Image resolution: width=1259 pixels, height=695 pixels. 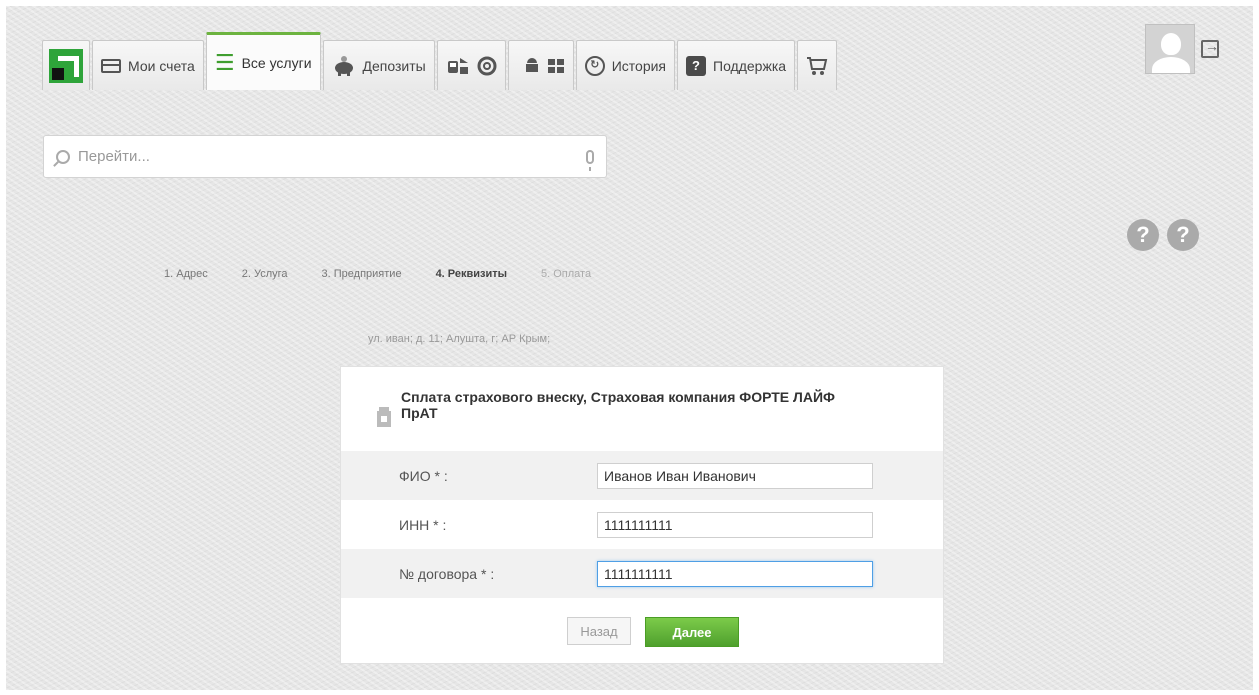 What do you see at coordinates (111, 65) in the screenshot?
I see `card-icon` at bounding box center [111, 65].